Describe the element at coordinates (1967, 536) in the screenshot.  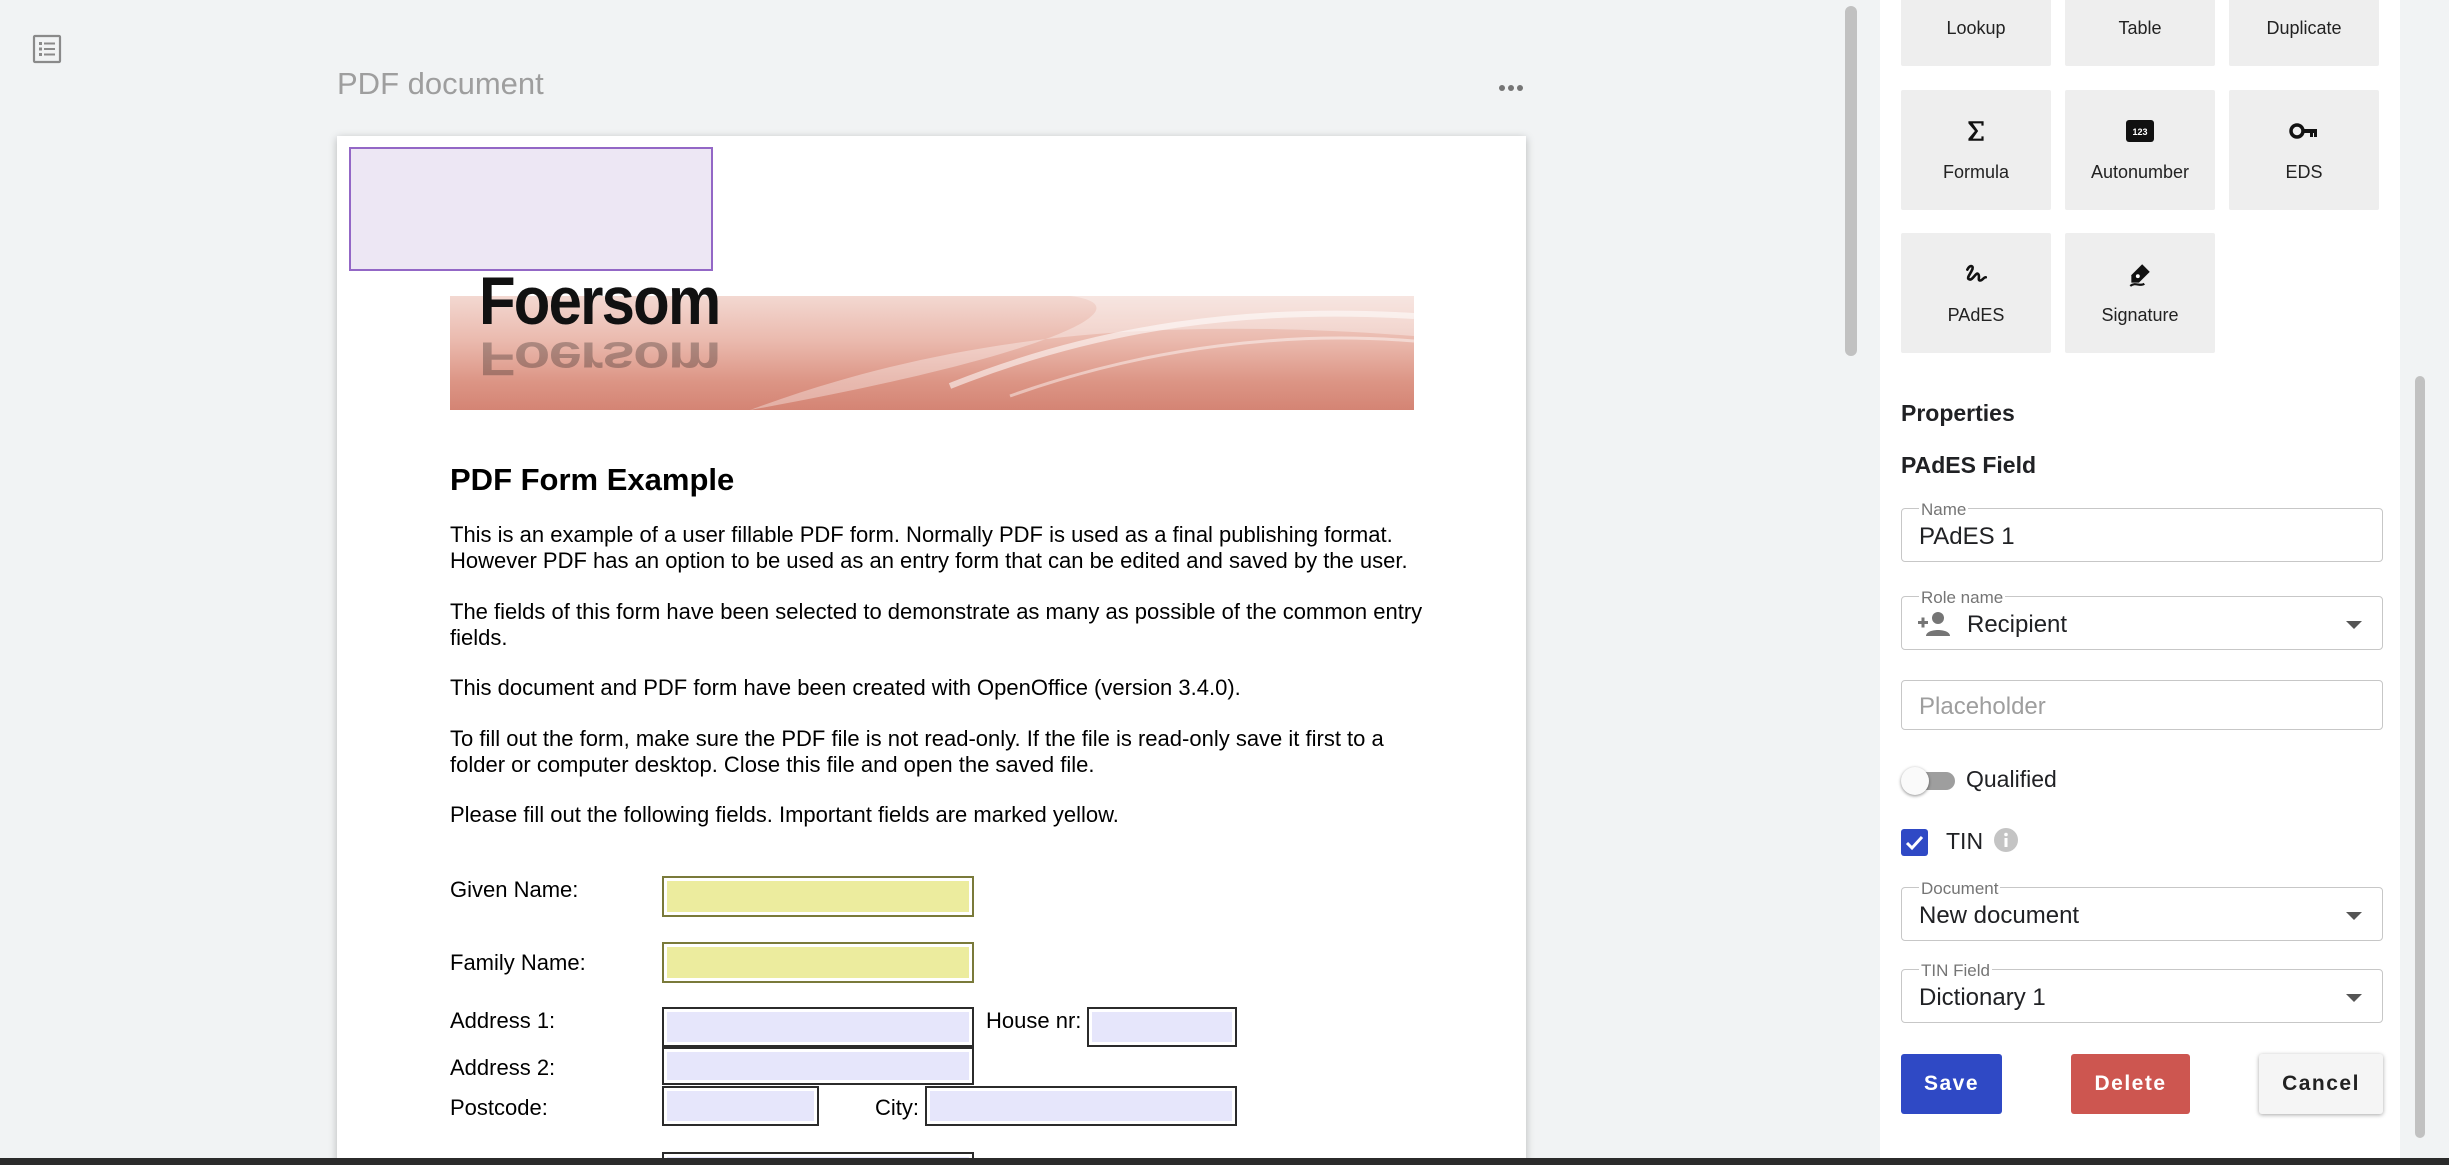
I see `name-field-value: PAdES 1` at that location.